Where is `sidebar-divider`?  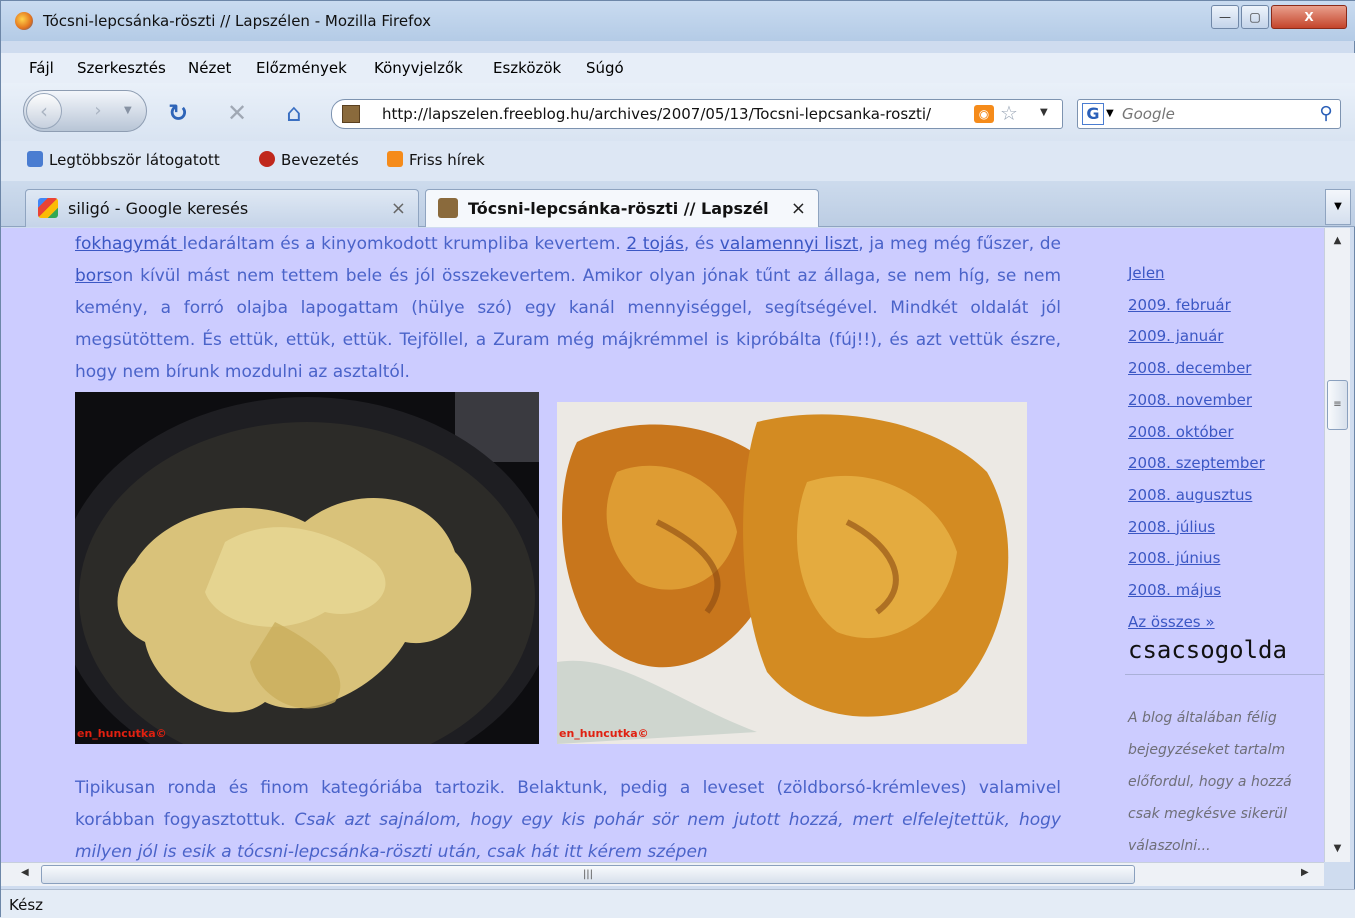 sidebar-divider is located at coordinates (1225, 674).